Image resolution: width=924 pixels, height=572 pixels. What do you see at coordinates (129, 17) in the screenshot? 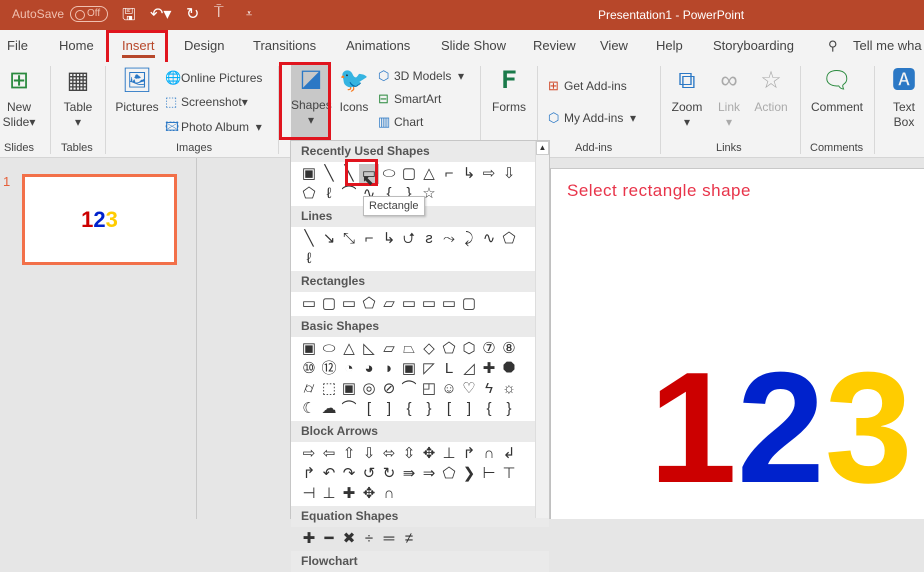
I see `save-icon: 🖫` at bounding box center [129, 17].